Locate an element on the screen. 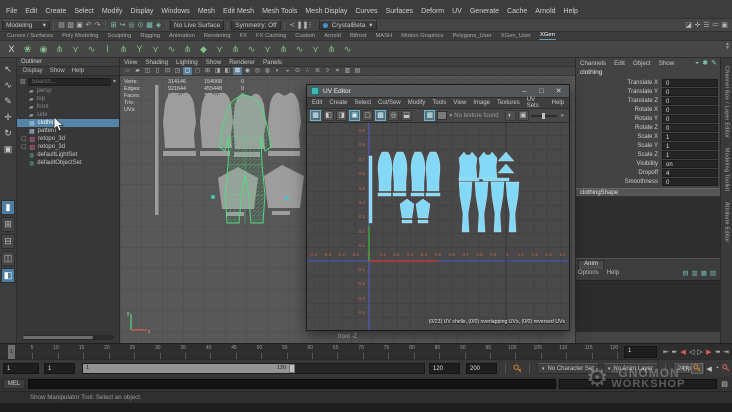  range-slider-track: 1 120 is located at coordinates (253, 368).